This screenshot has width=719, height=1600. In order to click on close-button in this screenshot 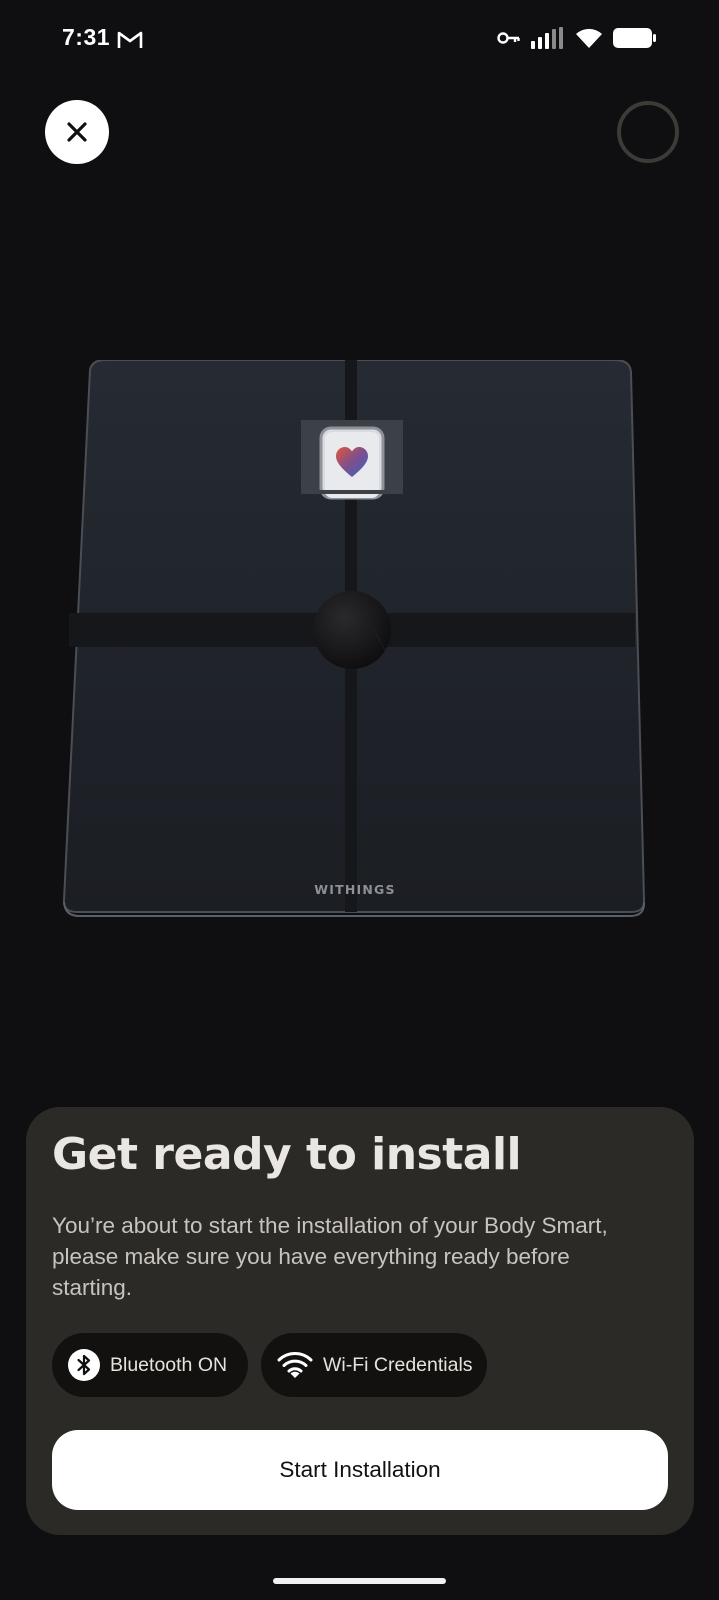, I will do `click(77, 132)`.